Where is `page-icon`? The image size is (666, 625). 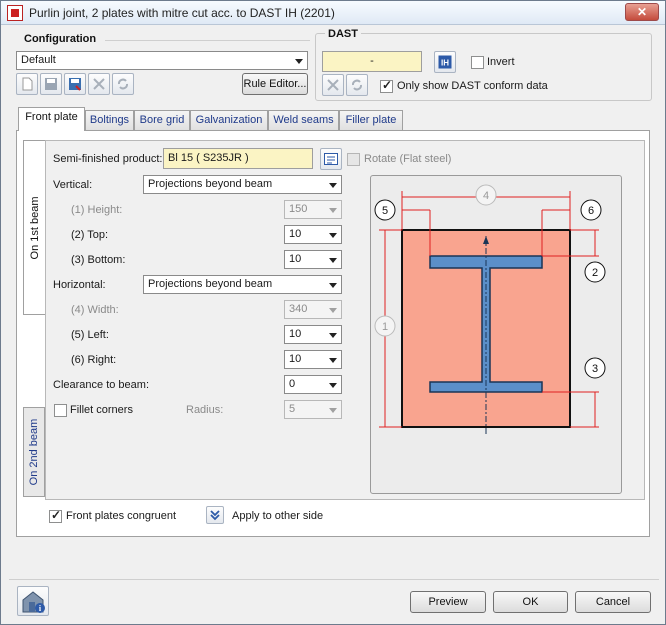
page-icon is located at coordinates (27, 84).